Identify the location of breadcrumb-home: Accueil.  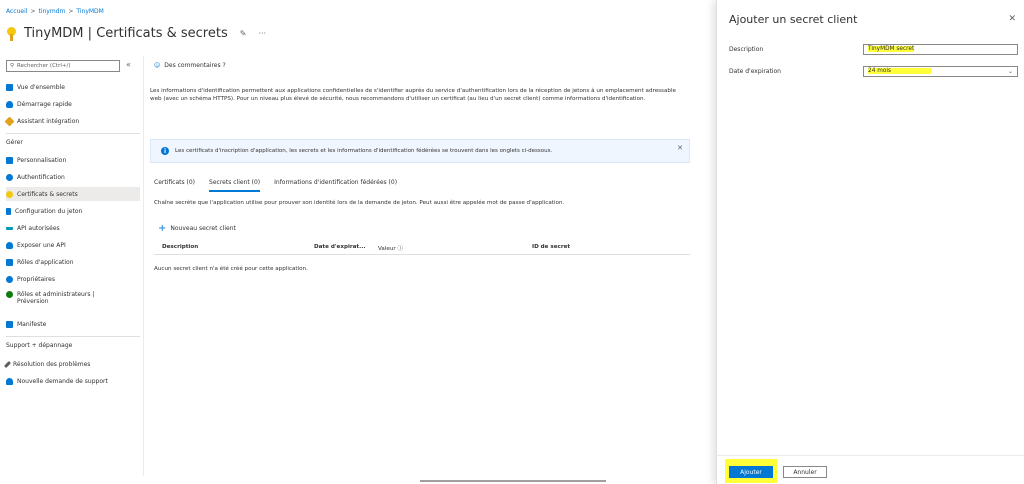
(16, 11).